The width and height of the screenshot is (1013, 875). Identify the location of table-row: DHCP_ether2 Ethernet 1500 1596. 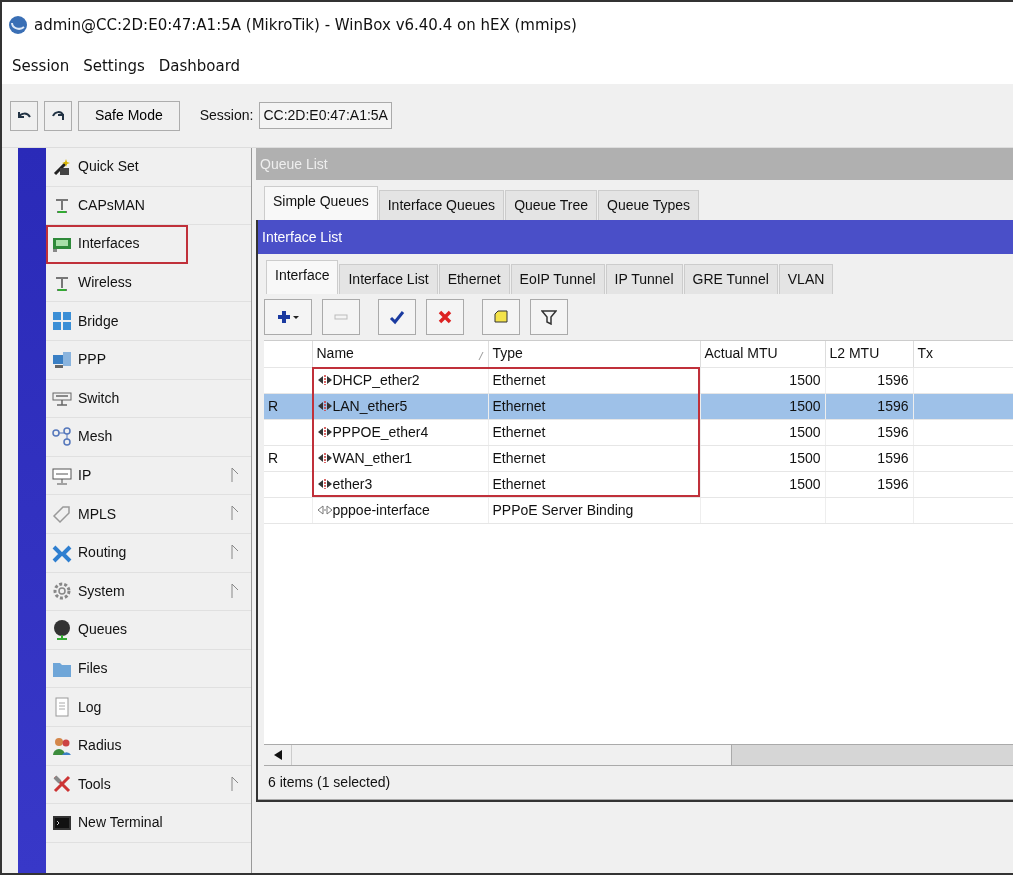
(638, 380).